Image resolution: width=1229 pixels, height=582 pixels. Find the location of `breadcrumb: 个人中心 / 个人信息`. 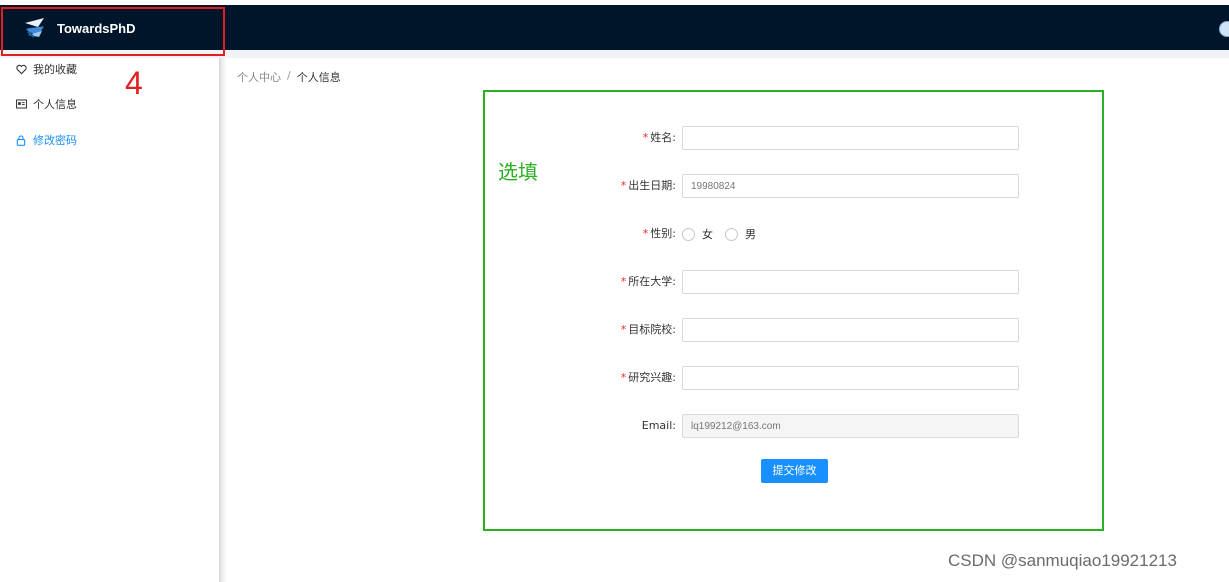

breadcrumb: 个人中心 / 个人信息 is located at coordinates (289, 77).